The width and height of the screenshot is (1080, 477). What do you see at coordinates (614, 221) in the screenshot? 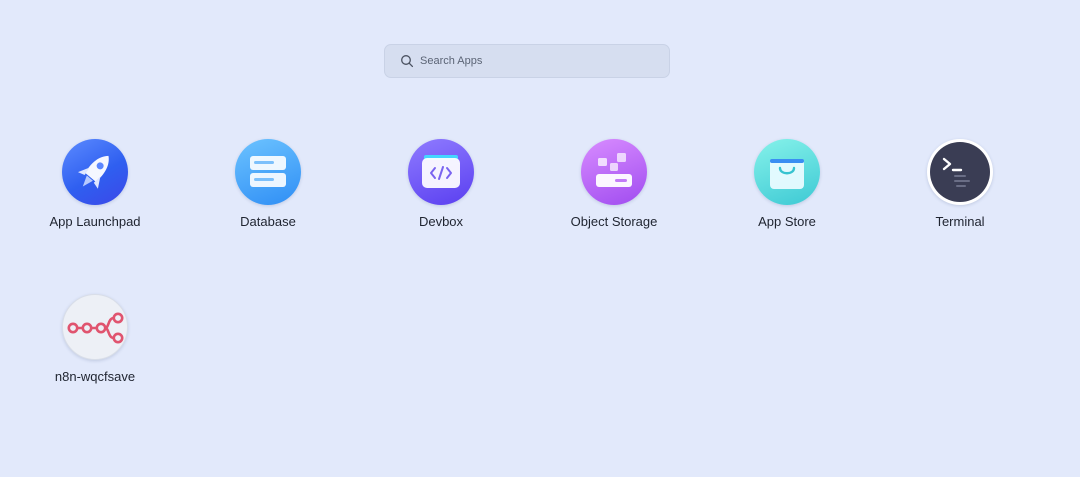
I see `app-label: Object Storage` at bounding box center [614, 221].